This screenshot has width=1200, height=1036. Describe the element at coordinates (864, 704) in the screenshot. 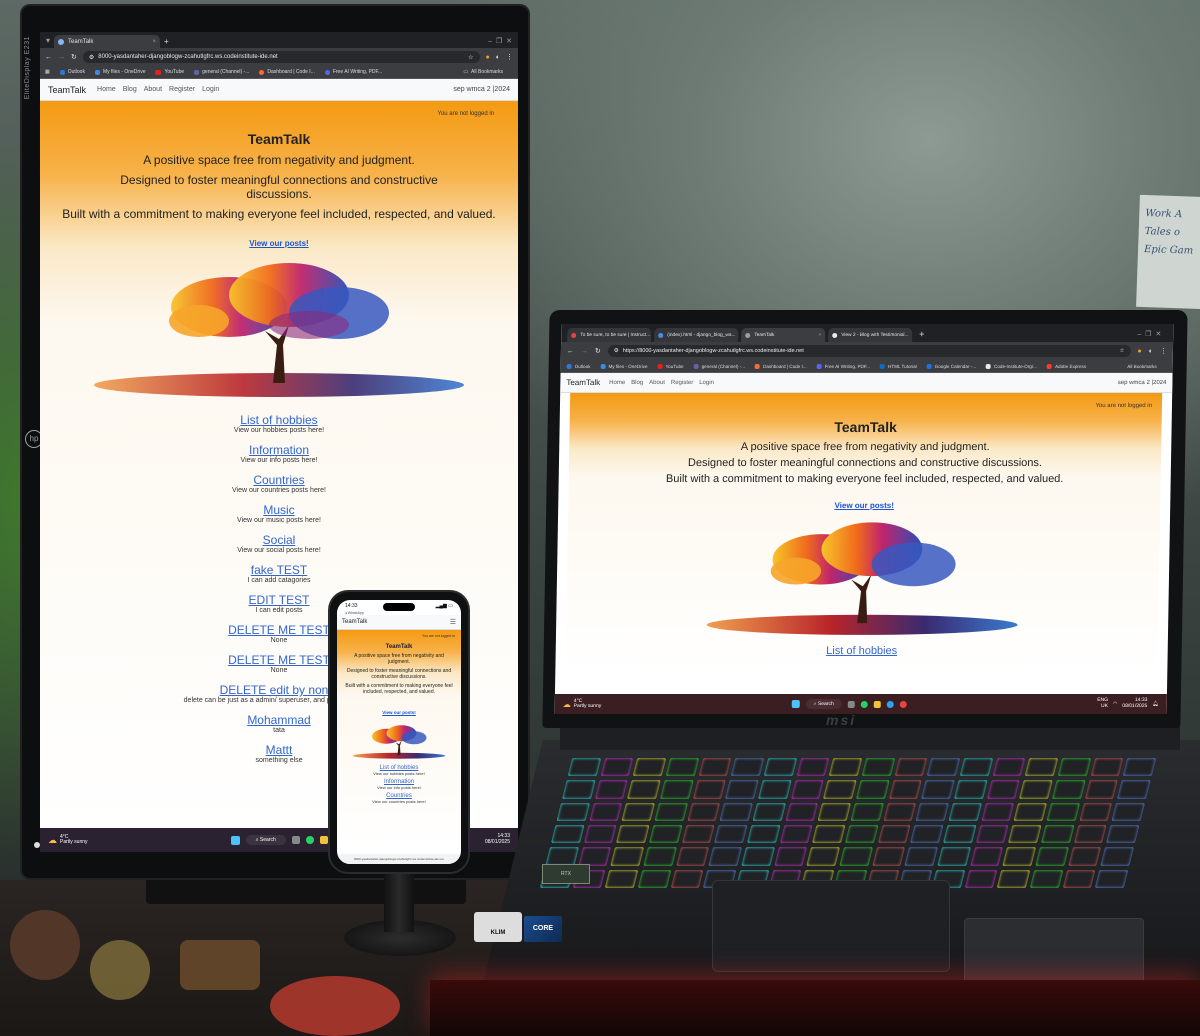

I see `laptop-whatsapp-icon` at that location.